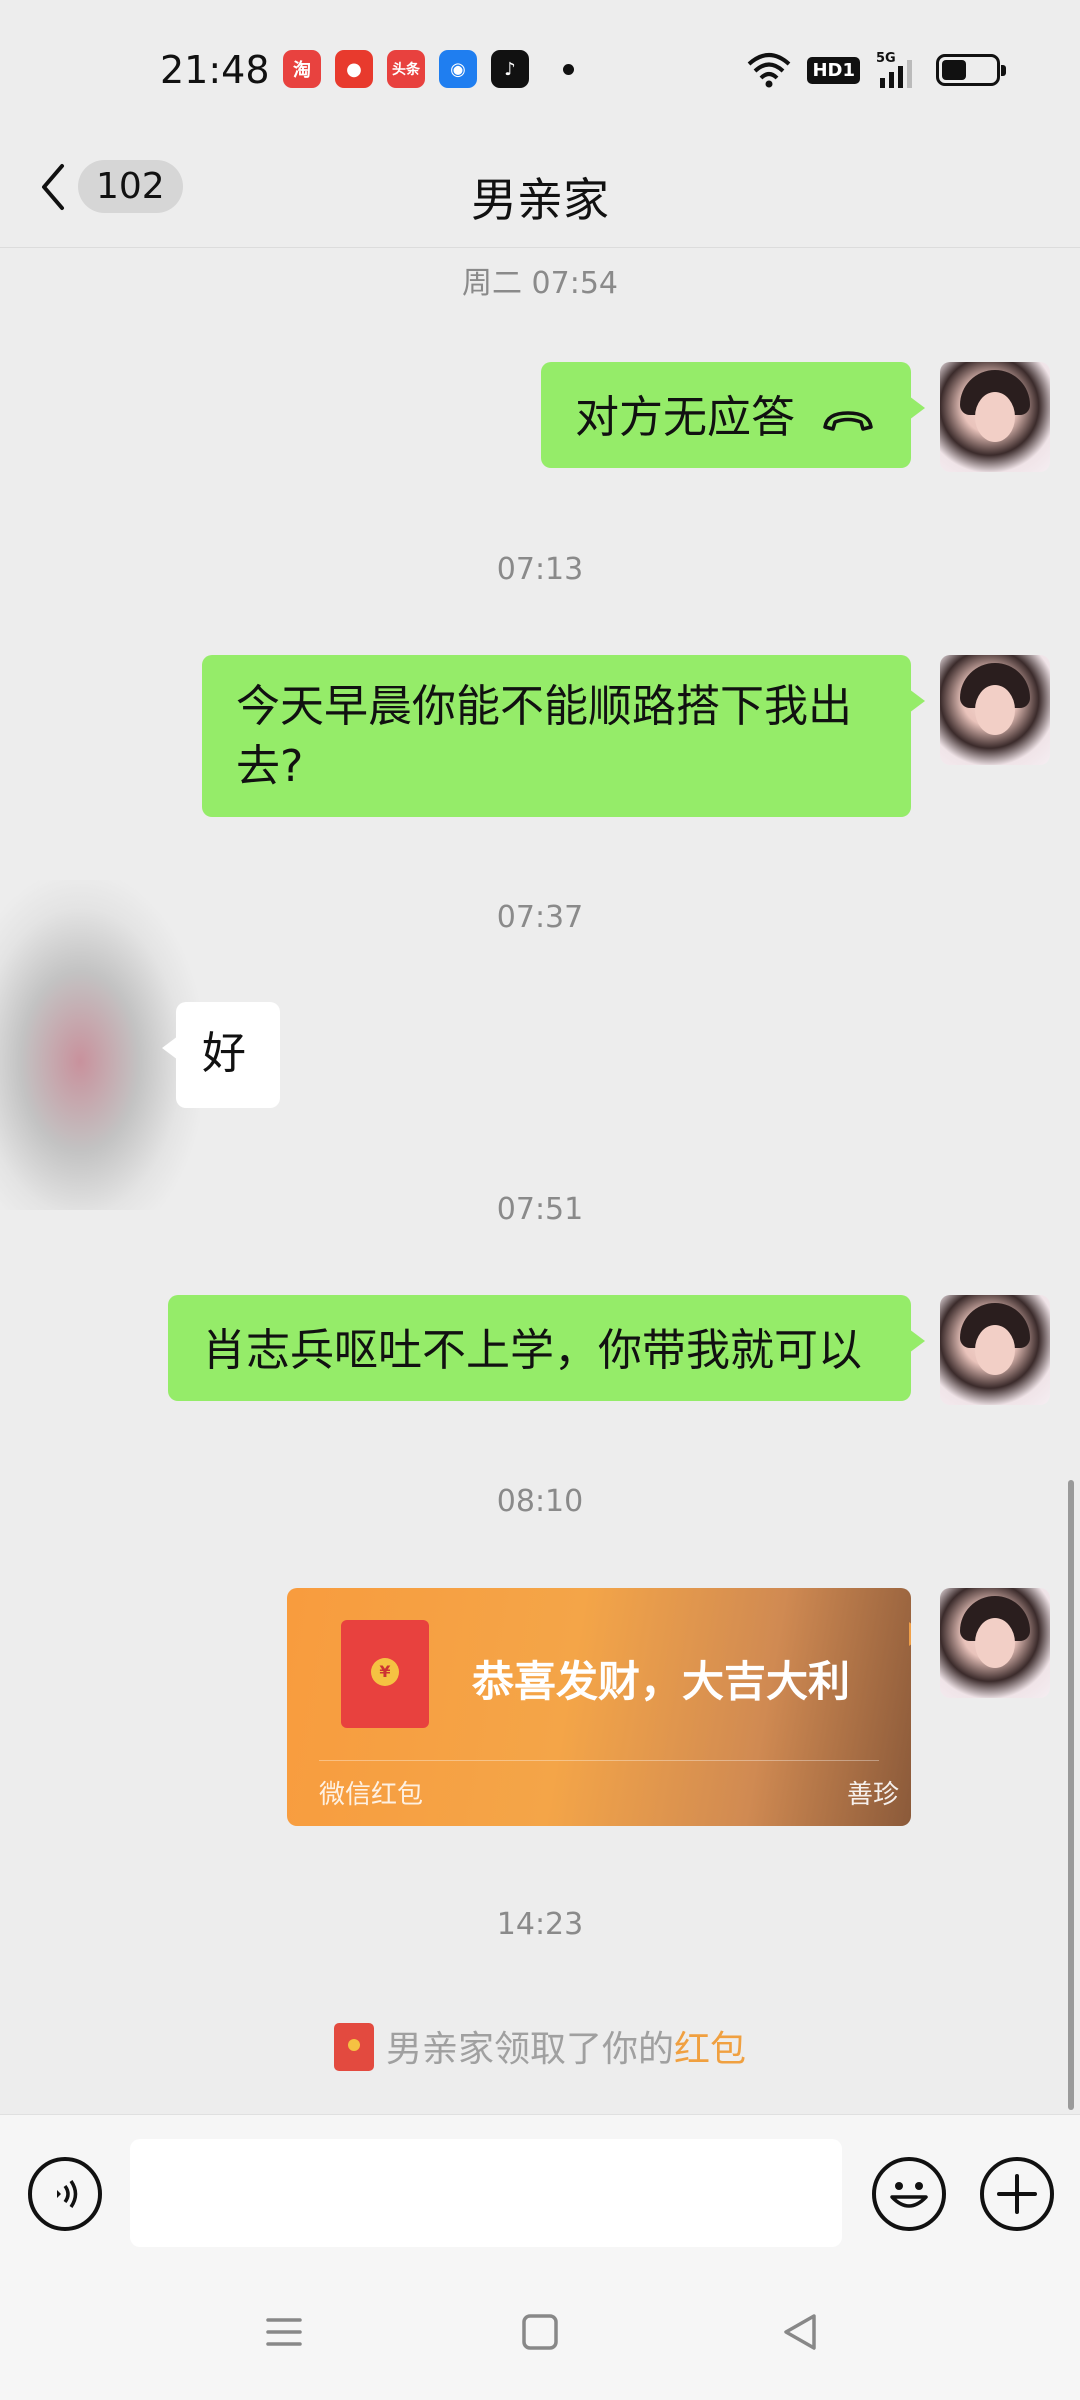  What do you see at coordinates (540, 200) in the screenshot?
I see `page-title: 男亲家` at bounding box center [540, 200].